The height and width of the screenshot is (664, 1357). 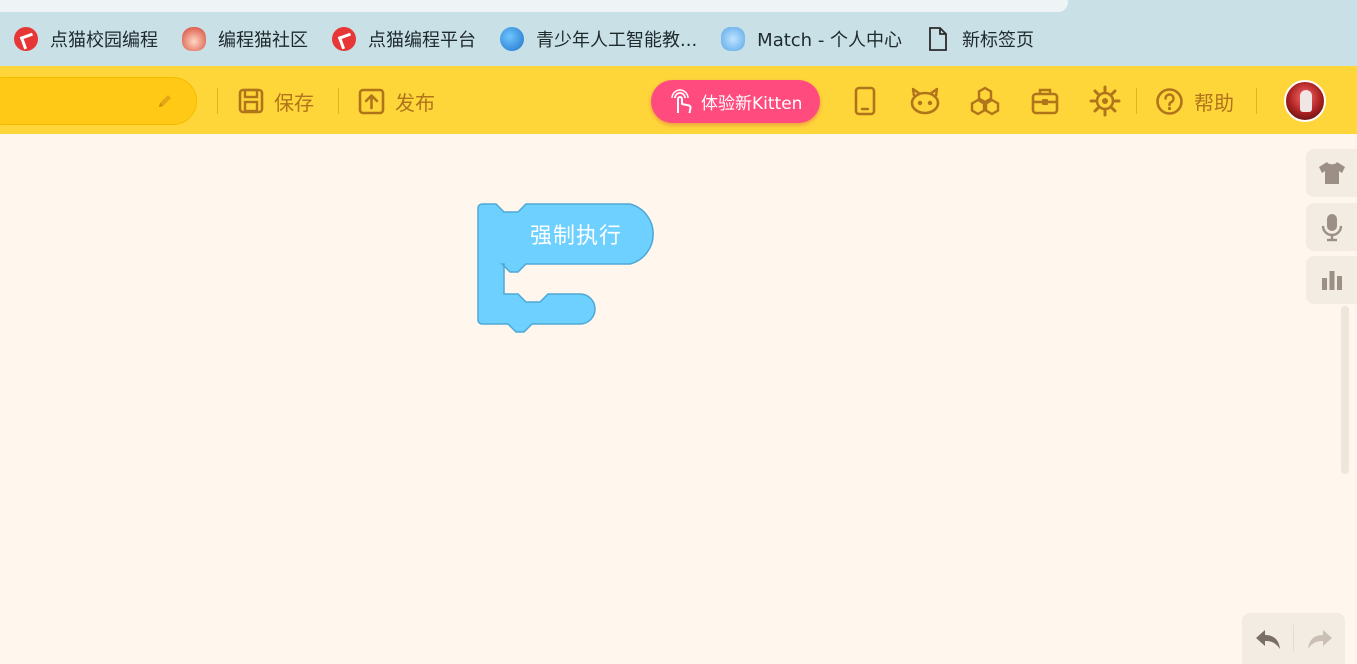 I want to click on redo-icon, so click(x=1320, y=639).